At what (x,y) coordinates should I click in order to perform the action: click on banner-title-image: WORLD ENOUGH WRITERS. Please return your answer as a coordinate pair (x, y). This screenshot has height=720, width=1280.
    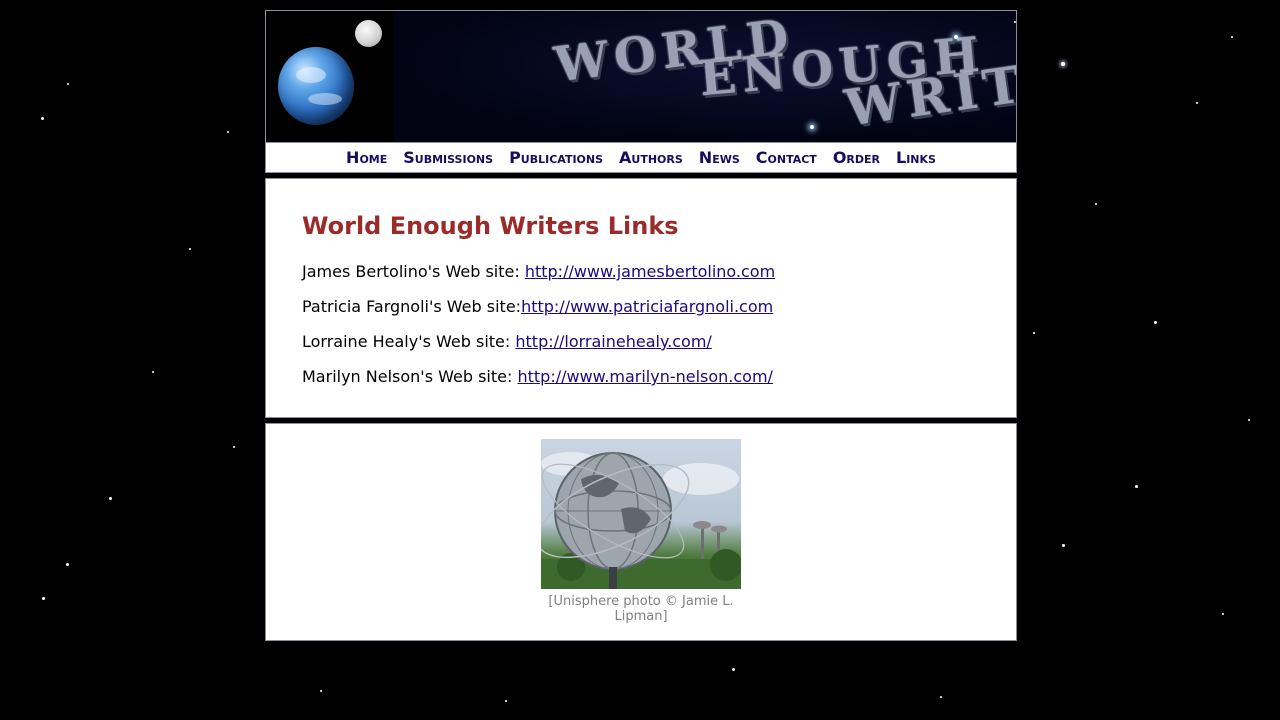
    Looking at the image, I should click on (705, 76).